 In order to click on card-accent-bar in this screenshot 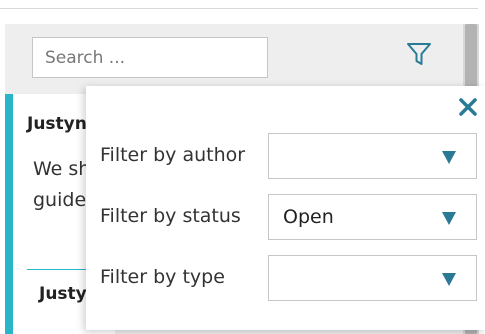, I will do `click(9, 214)`.